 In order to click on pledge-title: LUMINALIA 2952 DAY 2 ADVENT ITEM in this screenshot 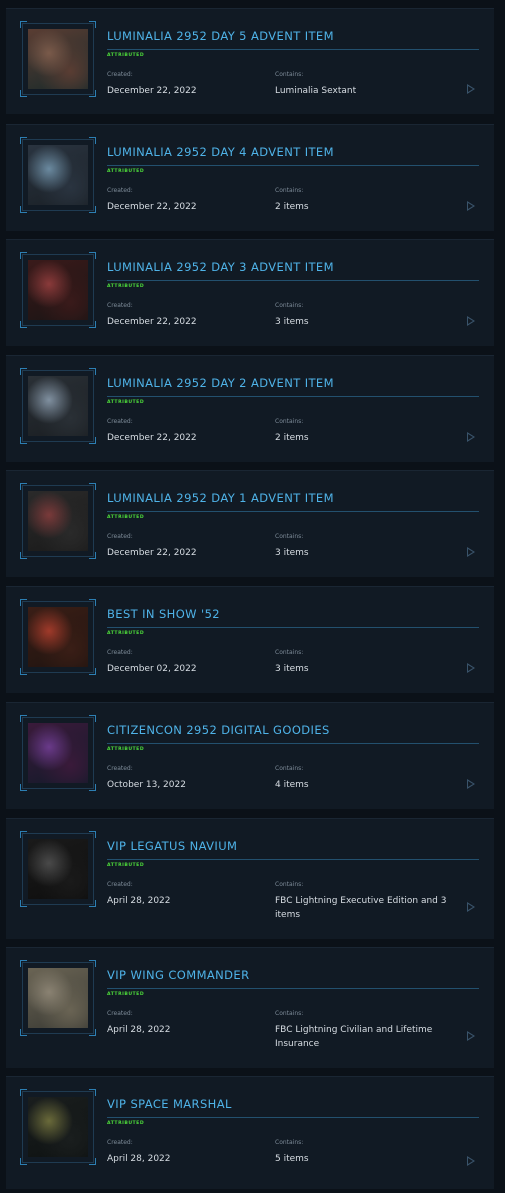, I will do `click(220, 383)`.